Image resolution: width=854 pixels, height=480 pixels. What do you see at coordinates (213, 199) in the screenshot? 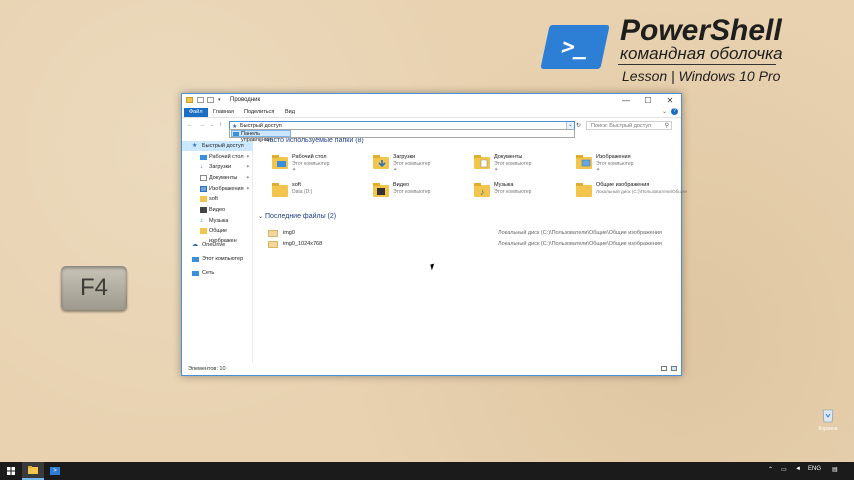
I see `sidebar-item-label: soft` at bounding box center [213, 199].